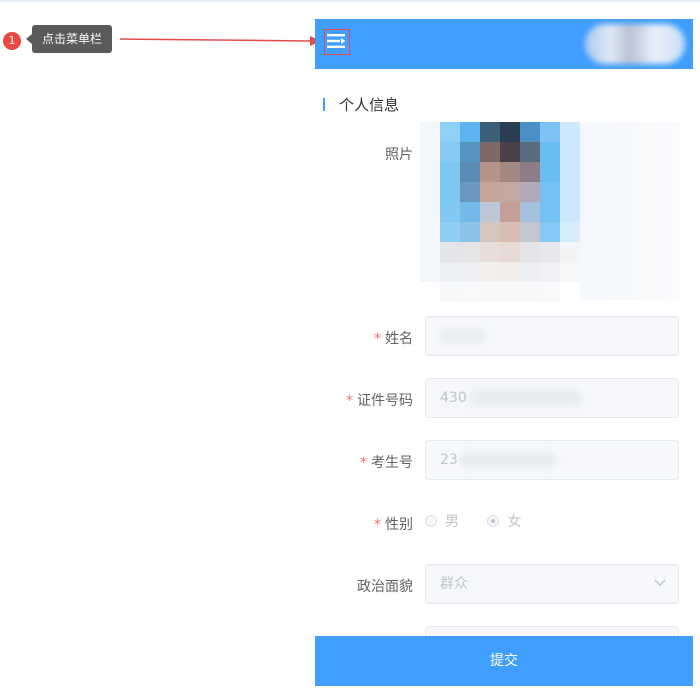 Image resolution: width=700 pixels, height=700 pixels. What do you see at coordinates (552, 336) in the screenshot?
I see `name-input` at bounding box center [552, 336].